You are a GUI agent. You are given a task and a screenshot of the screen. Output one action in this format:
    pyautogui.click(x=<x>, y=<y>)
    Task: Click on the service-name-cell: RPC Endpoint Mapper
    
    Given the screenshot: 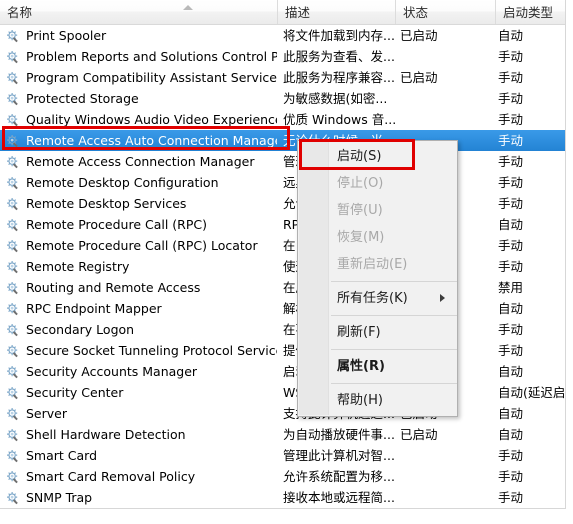 What is the action you would take?
    pyautogui.click(x=94, y=308)
    